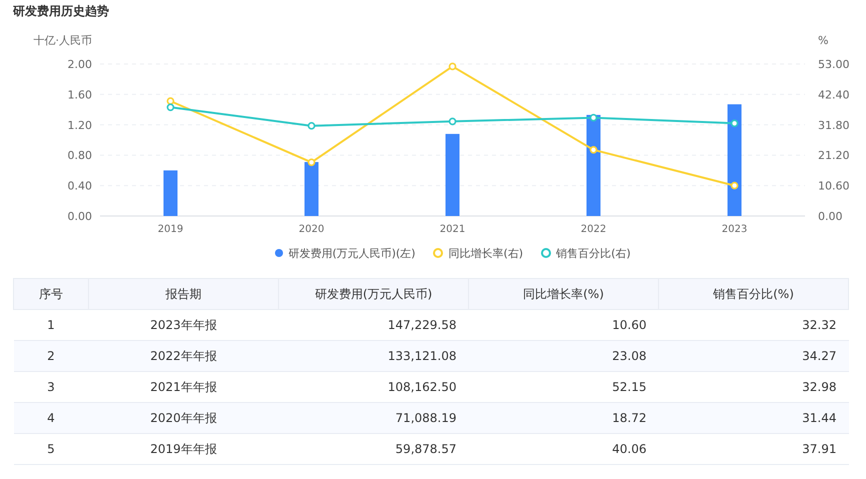  I want to click on legend-label: 研发费用(万元人民币)(左), so click(352, 253).